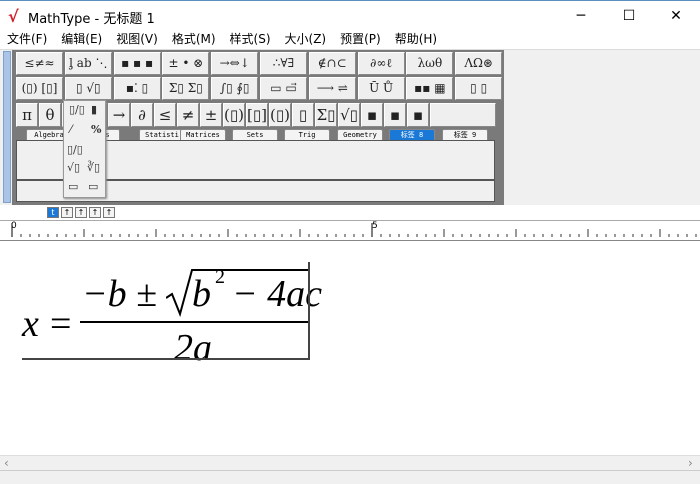 The image size is (700, 484). What do you see at coordinates (142, 115) in the screenshot?
I see `symbol-button: ∂` at bounding box center [142, 115].